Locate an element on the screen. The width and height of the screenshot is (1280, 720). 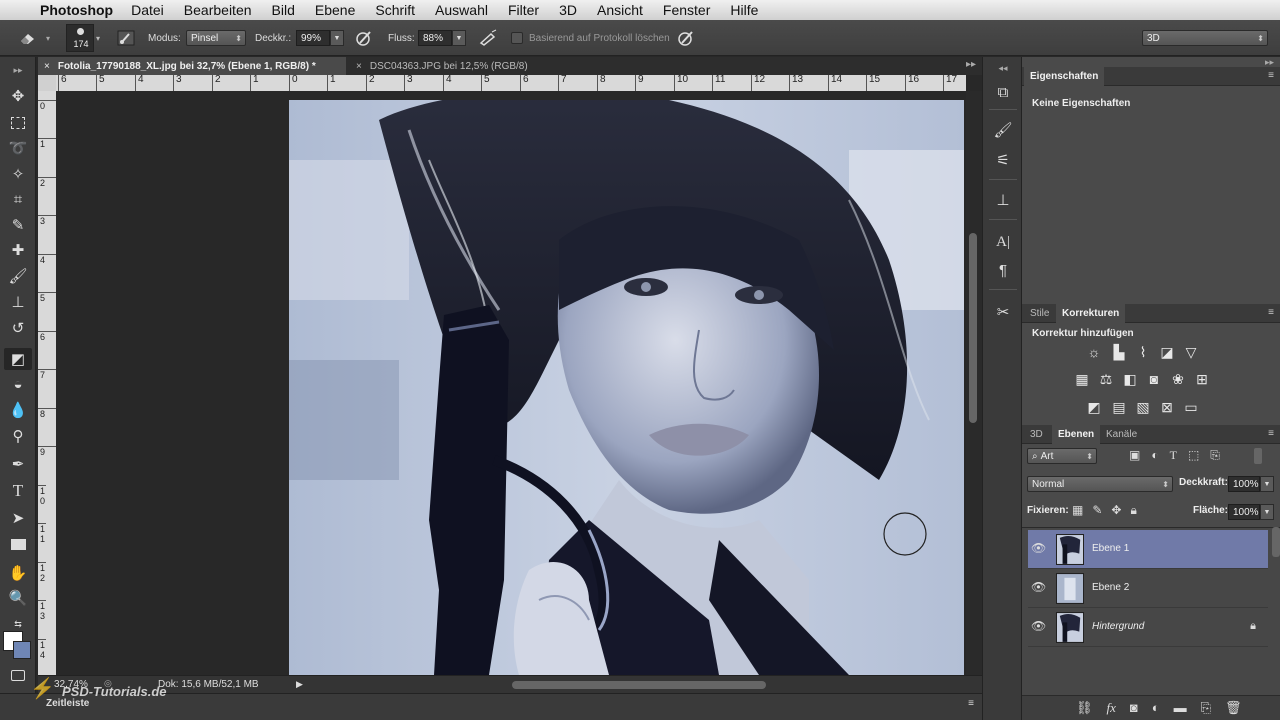
tab-ebenen: Ebenen is located at coordinates (1076, 434).